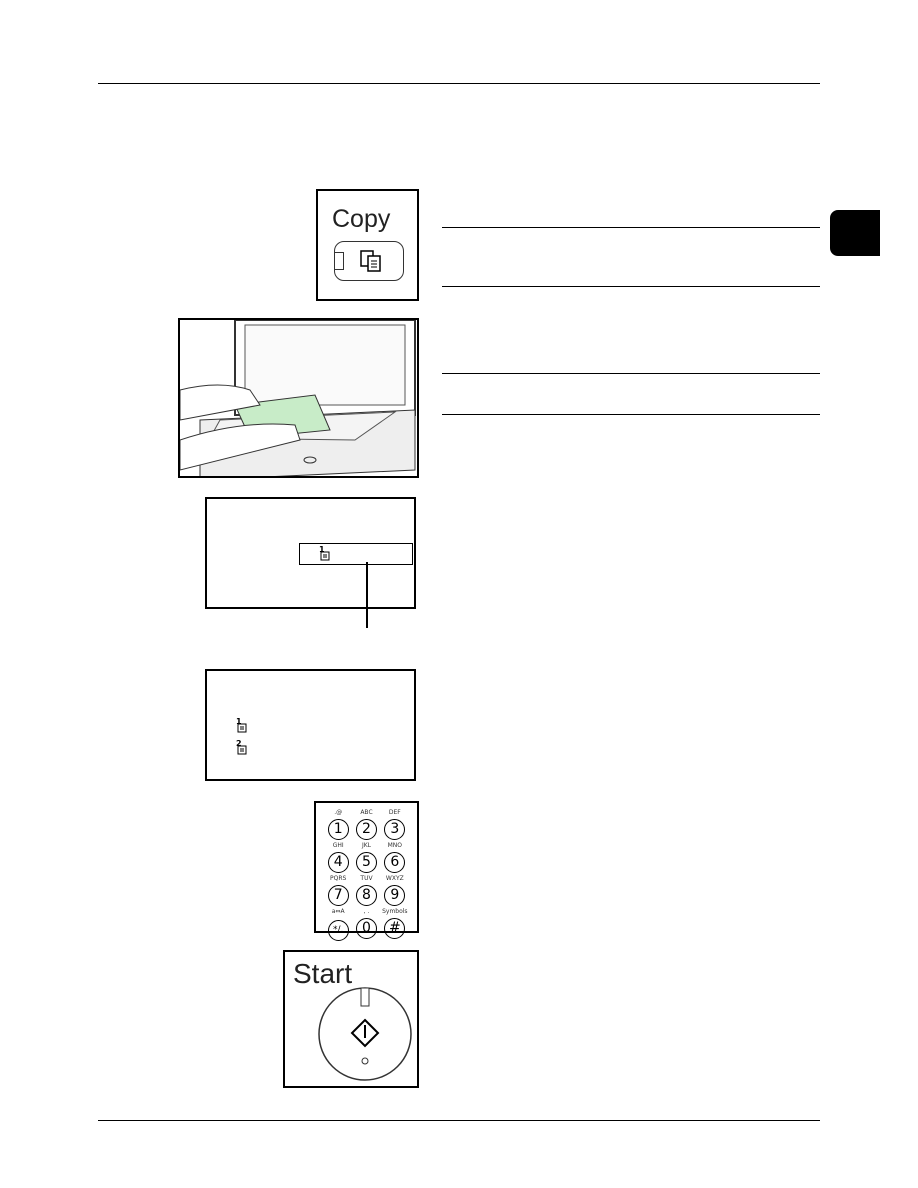  What do you see at coordinates (239, 743) in the screenshot?
I see `svg-text: 2` at bounding box center [239, 743].